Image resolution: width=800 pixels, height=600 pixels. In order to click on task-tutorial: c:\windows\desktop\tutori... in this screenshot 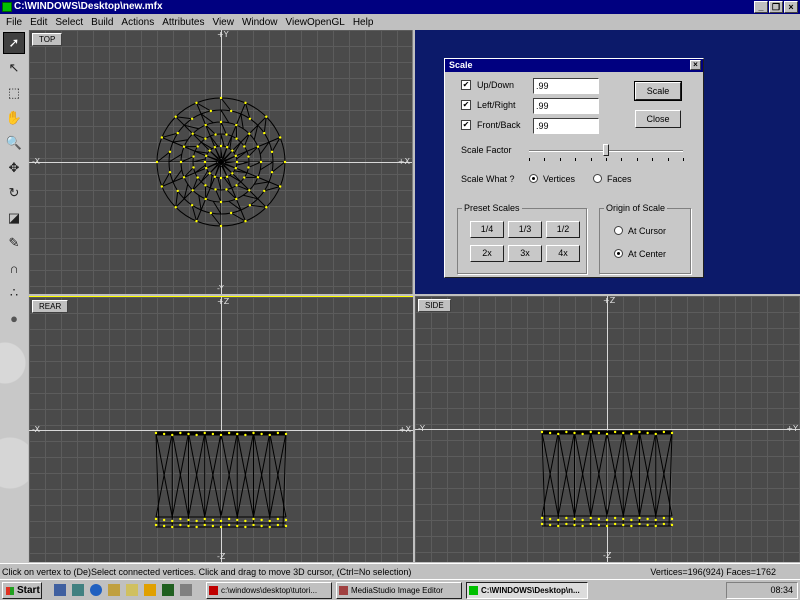, I will do `click(269, 590)`.